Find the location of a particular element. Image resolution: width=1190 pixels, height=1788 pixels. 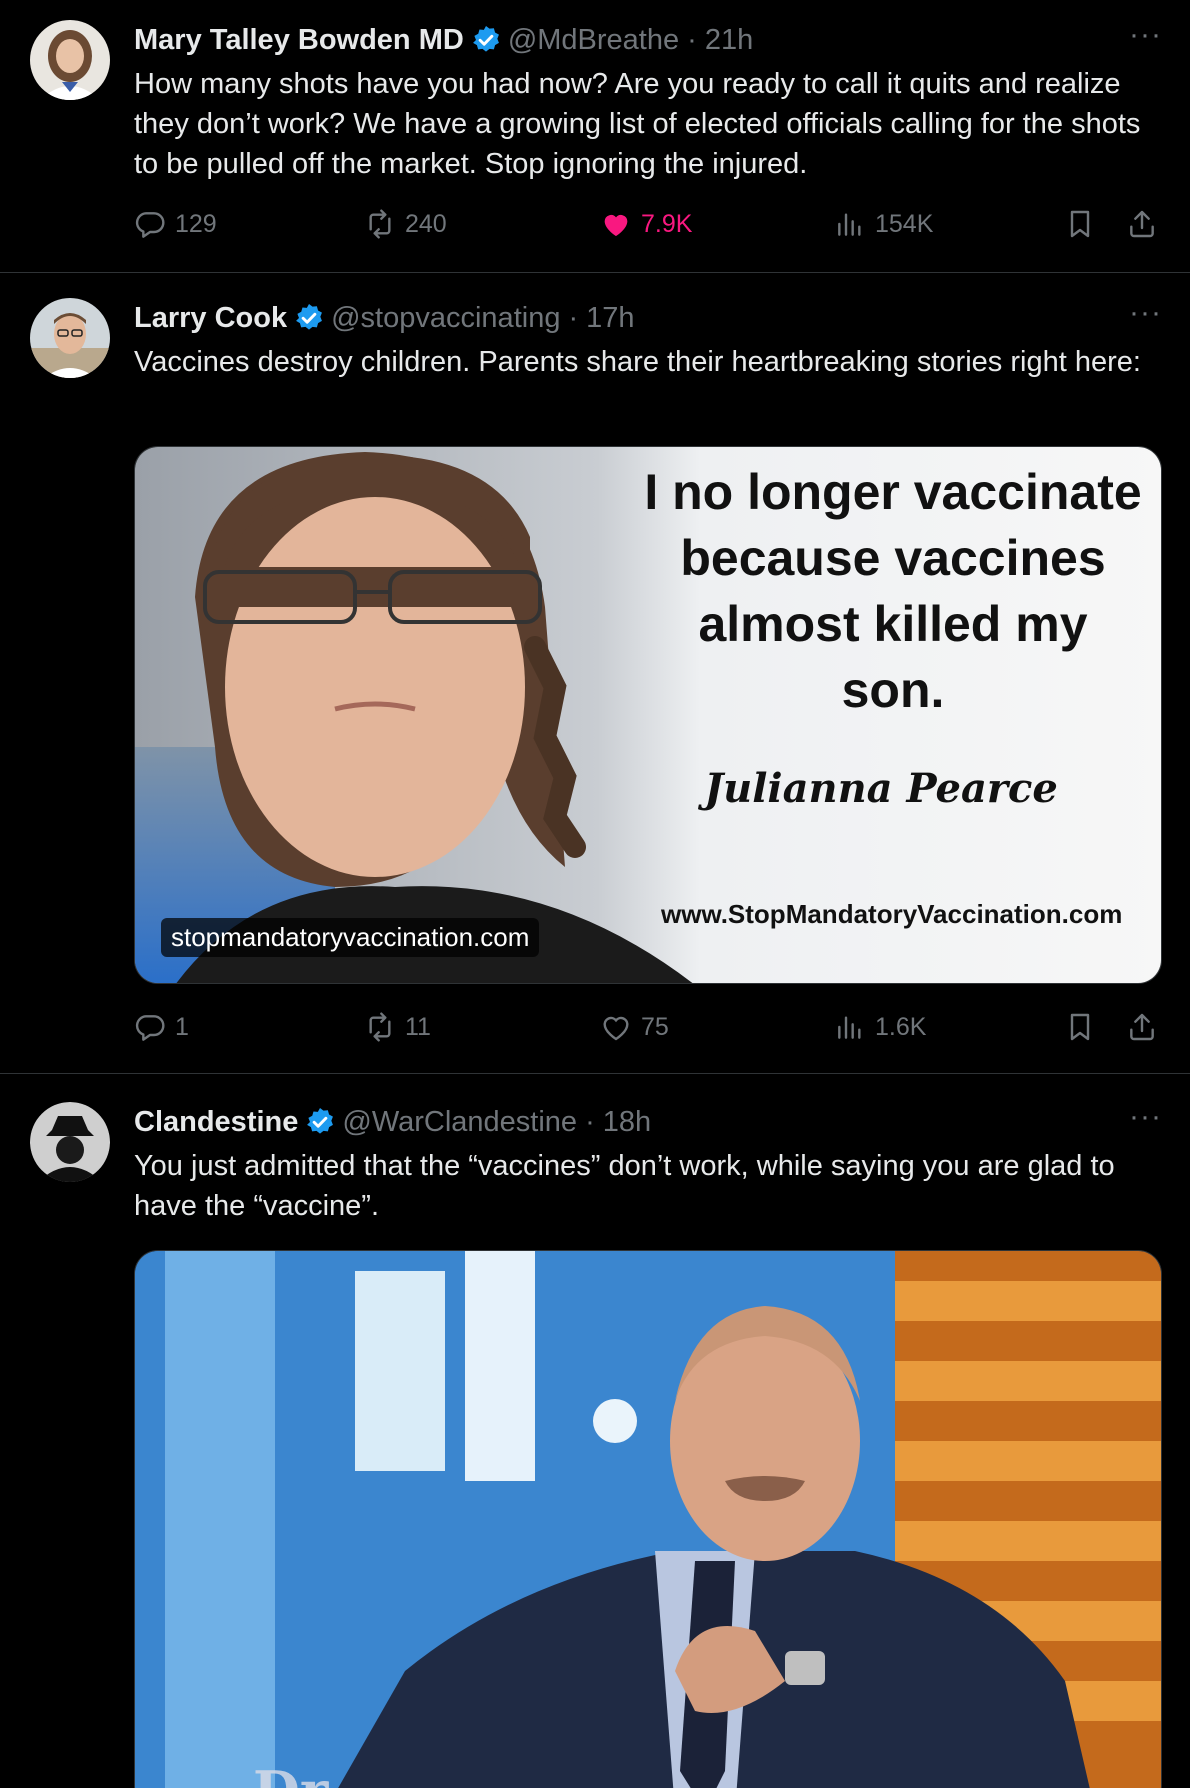

author-handle: @WarClandestine is located at coordinates (459, 1122).